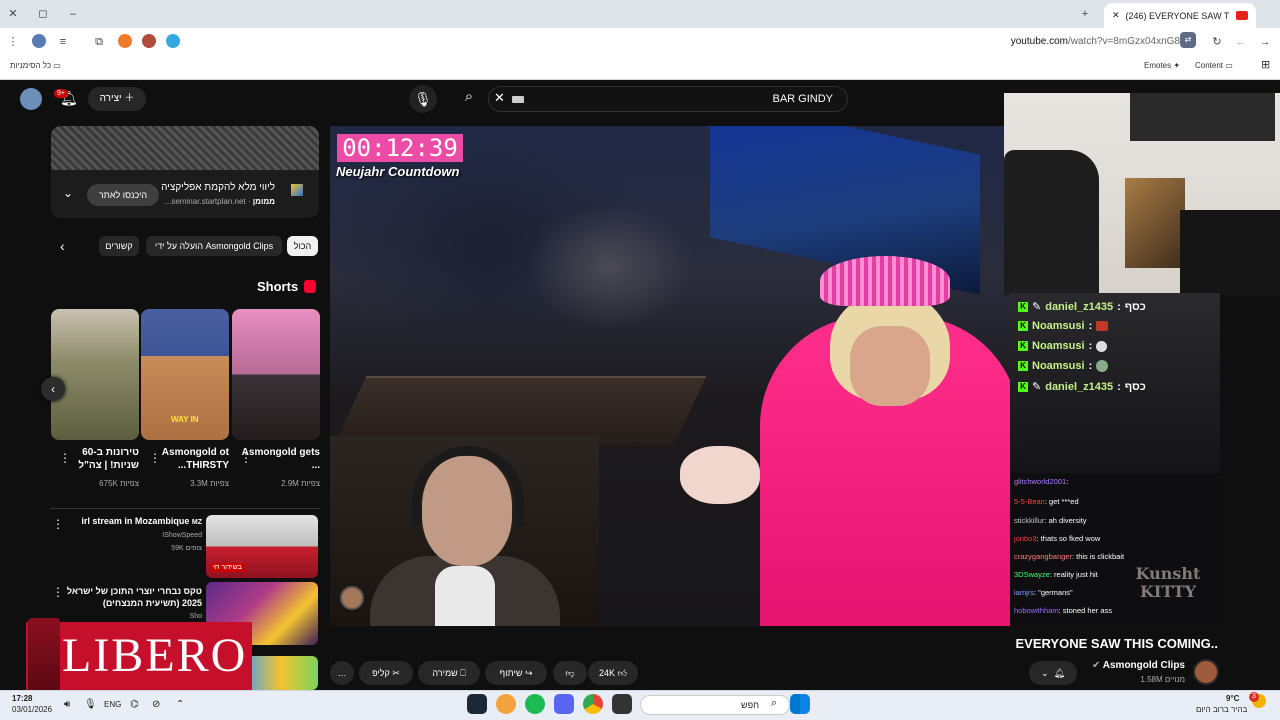 The width and height of the screenshot is (1280, 720). I want to click on clear-search-icon: ✕, so click(499, 98).